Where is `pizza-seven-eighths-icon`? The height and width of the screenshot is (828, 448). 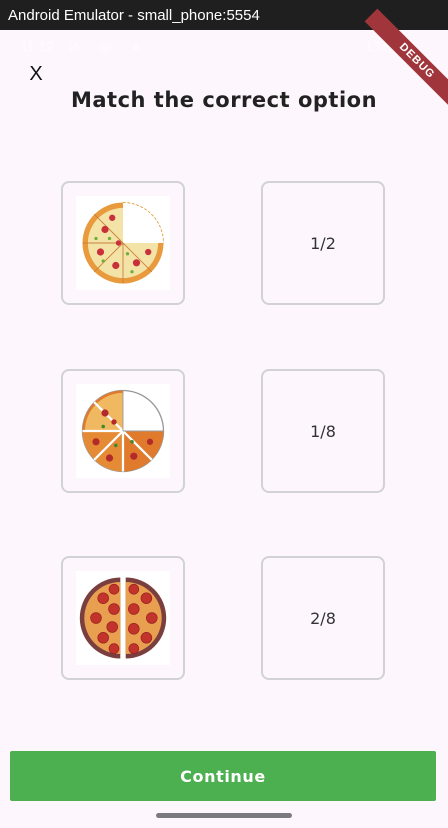
pizza-seven-eighths-icon is located at coordinates (123, 243).